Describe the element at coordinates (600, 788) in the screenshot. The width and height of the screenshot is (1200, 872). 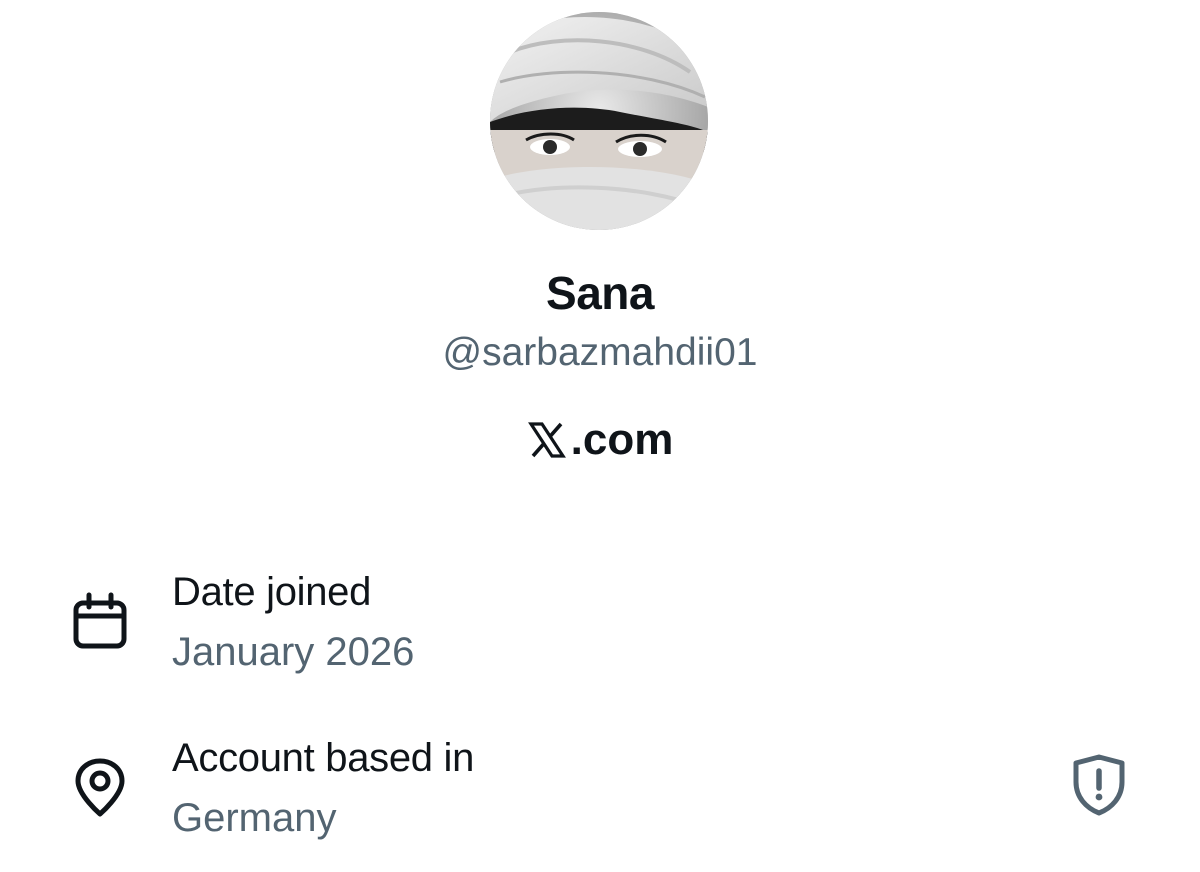
I see `account-based-in-row: Account based in Germany` at that location.